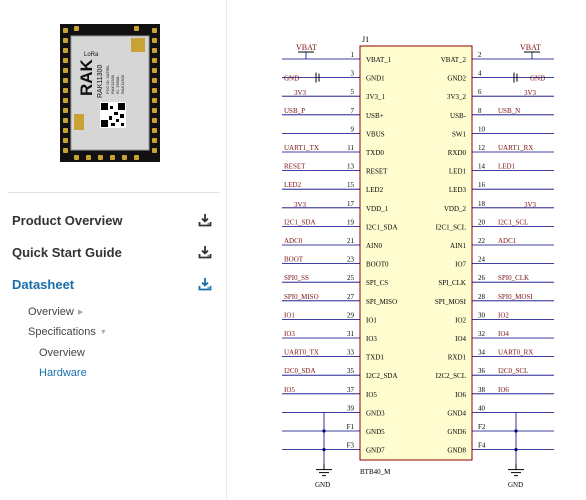  Describe the element at coordinates (293, 185) in the screenshot. I see `net-label: LED2` at that location.